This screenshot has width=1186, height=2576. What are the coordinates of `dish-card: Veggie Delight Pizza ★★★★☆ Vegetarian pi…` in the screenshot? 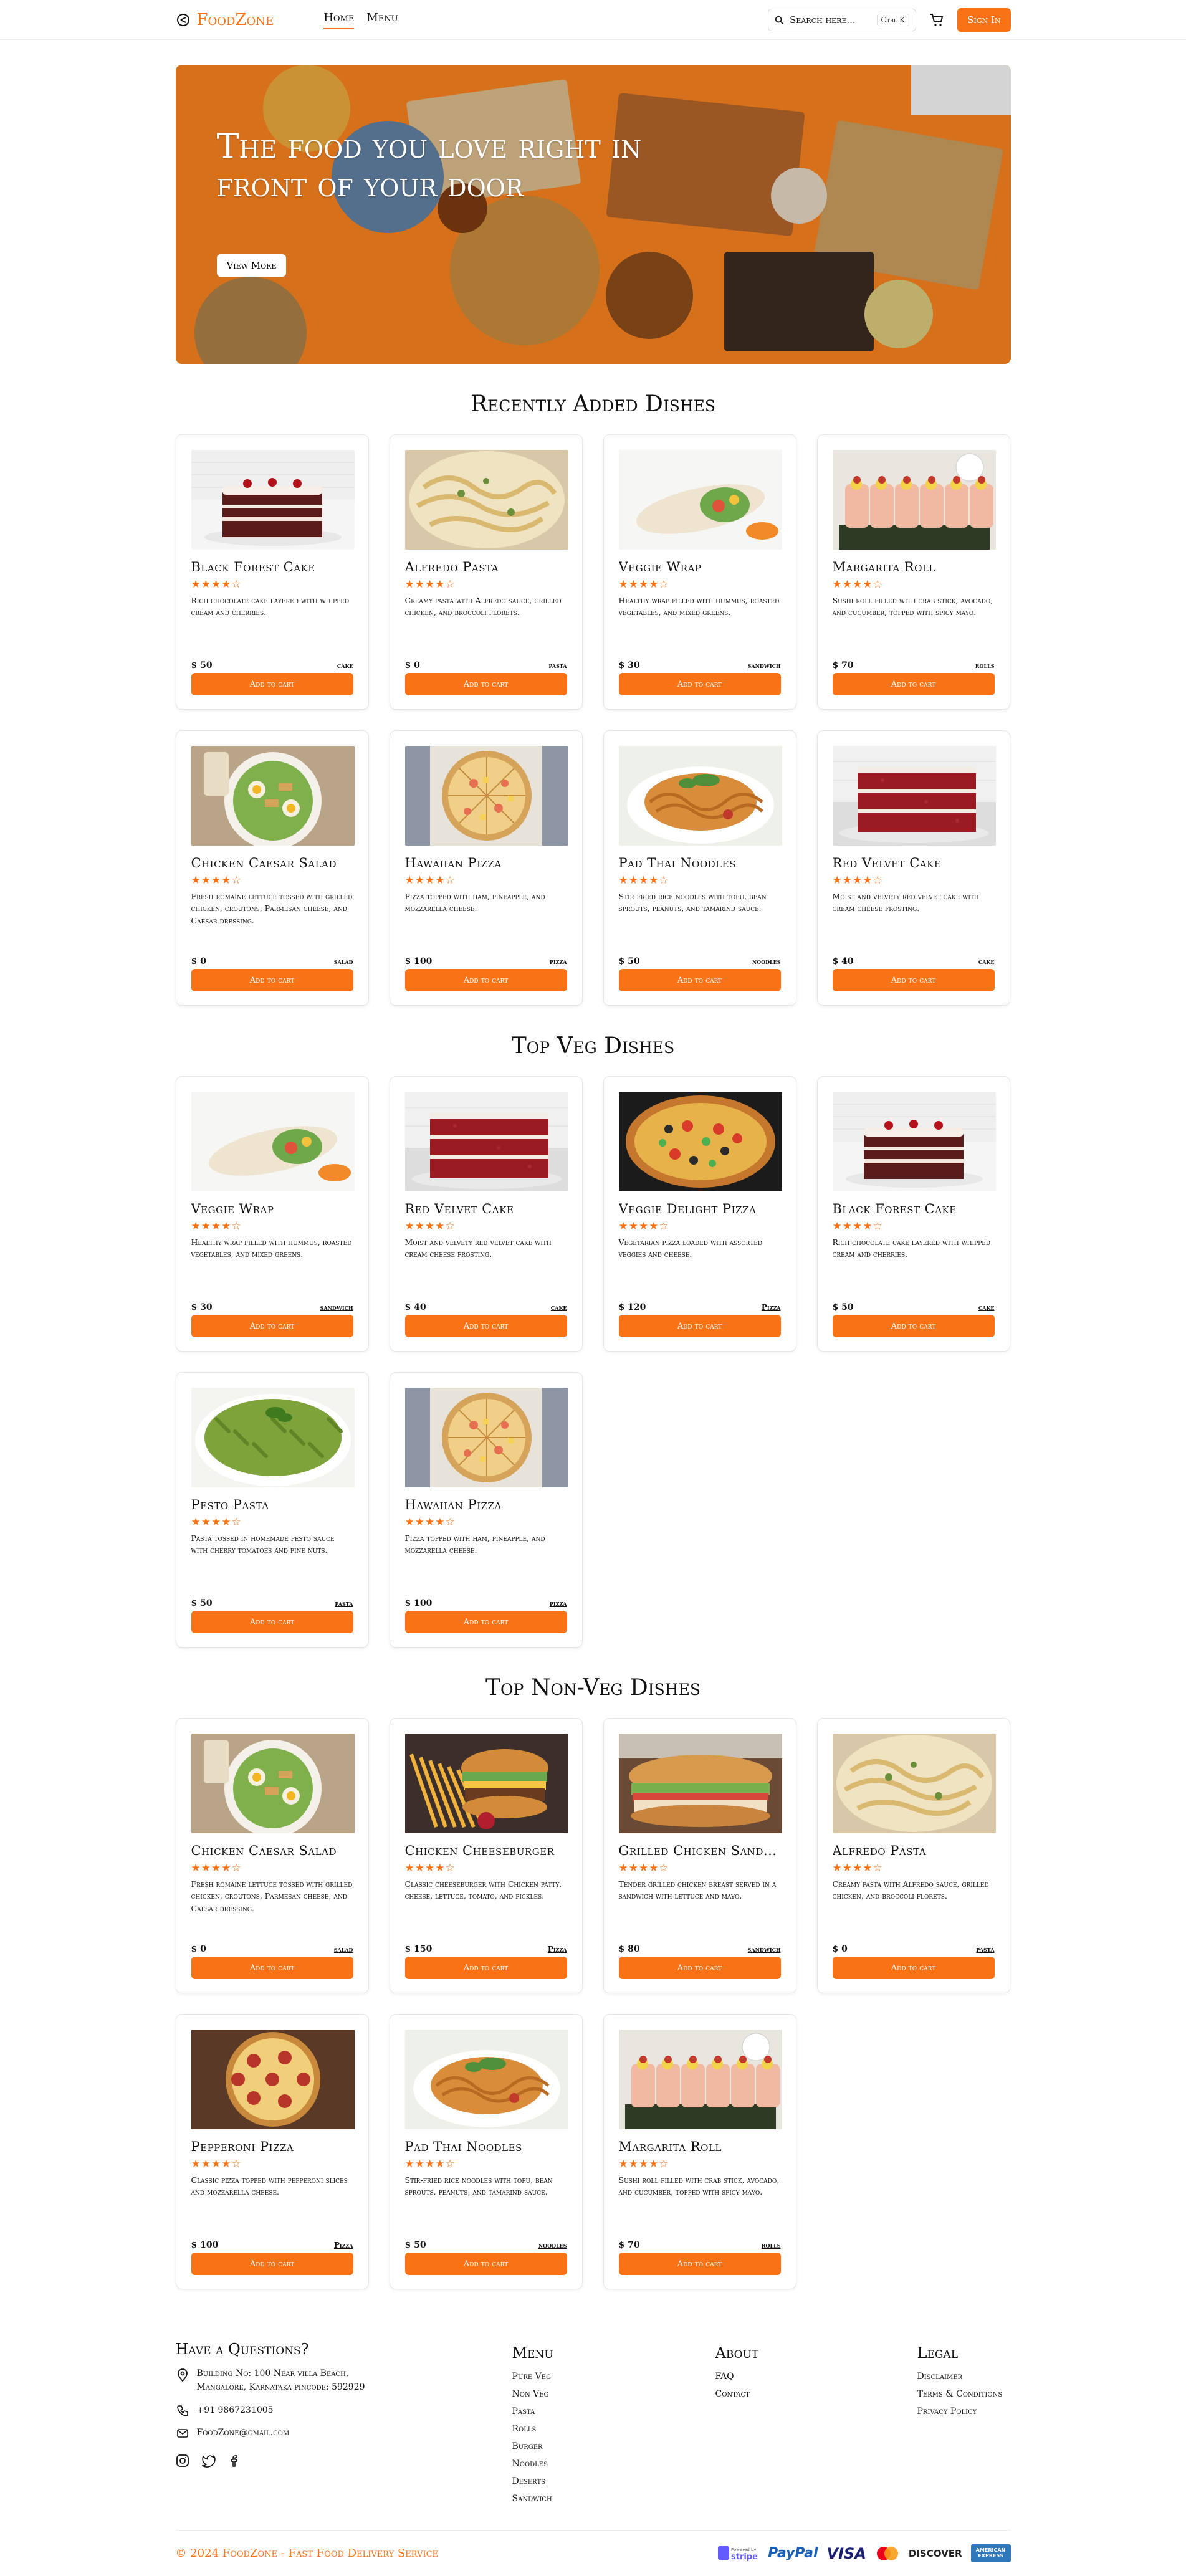 It's located at (699, 1214).